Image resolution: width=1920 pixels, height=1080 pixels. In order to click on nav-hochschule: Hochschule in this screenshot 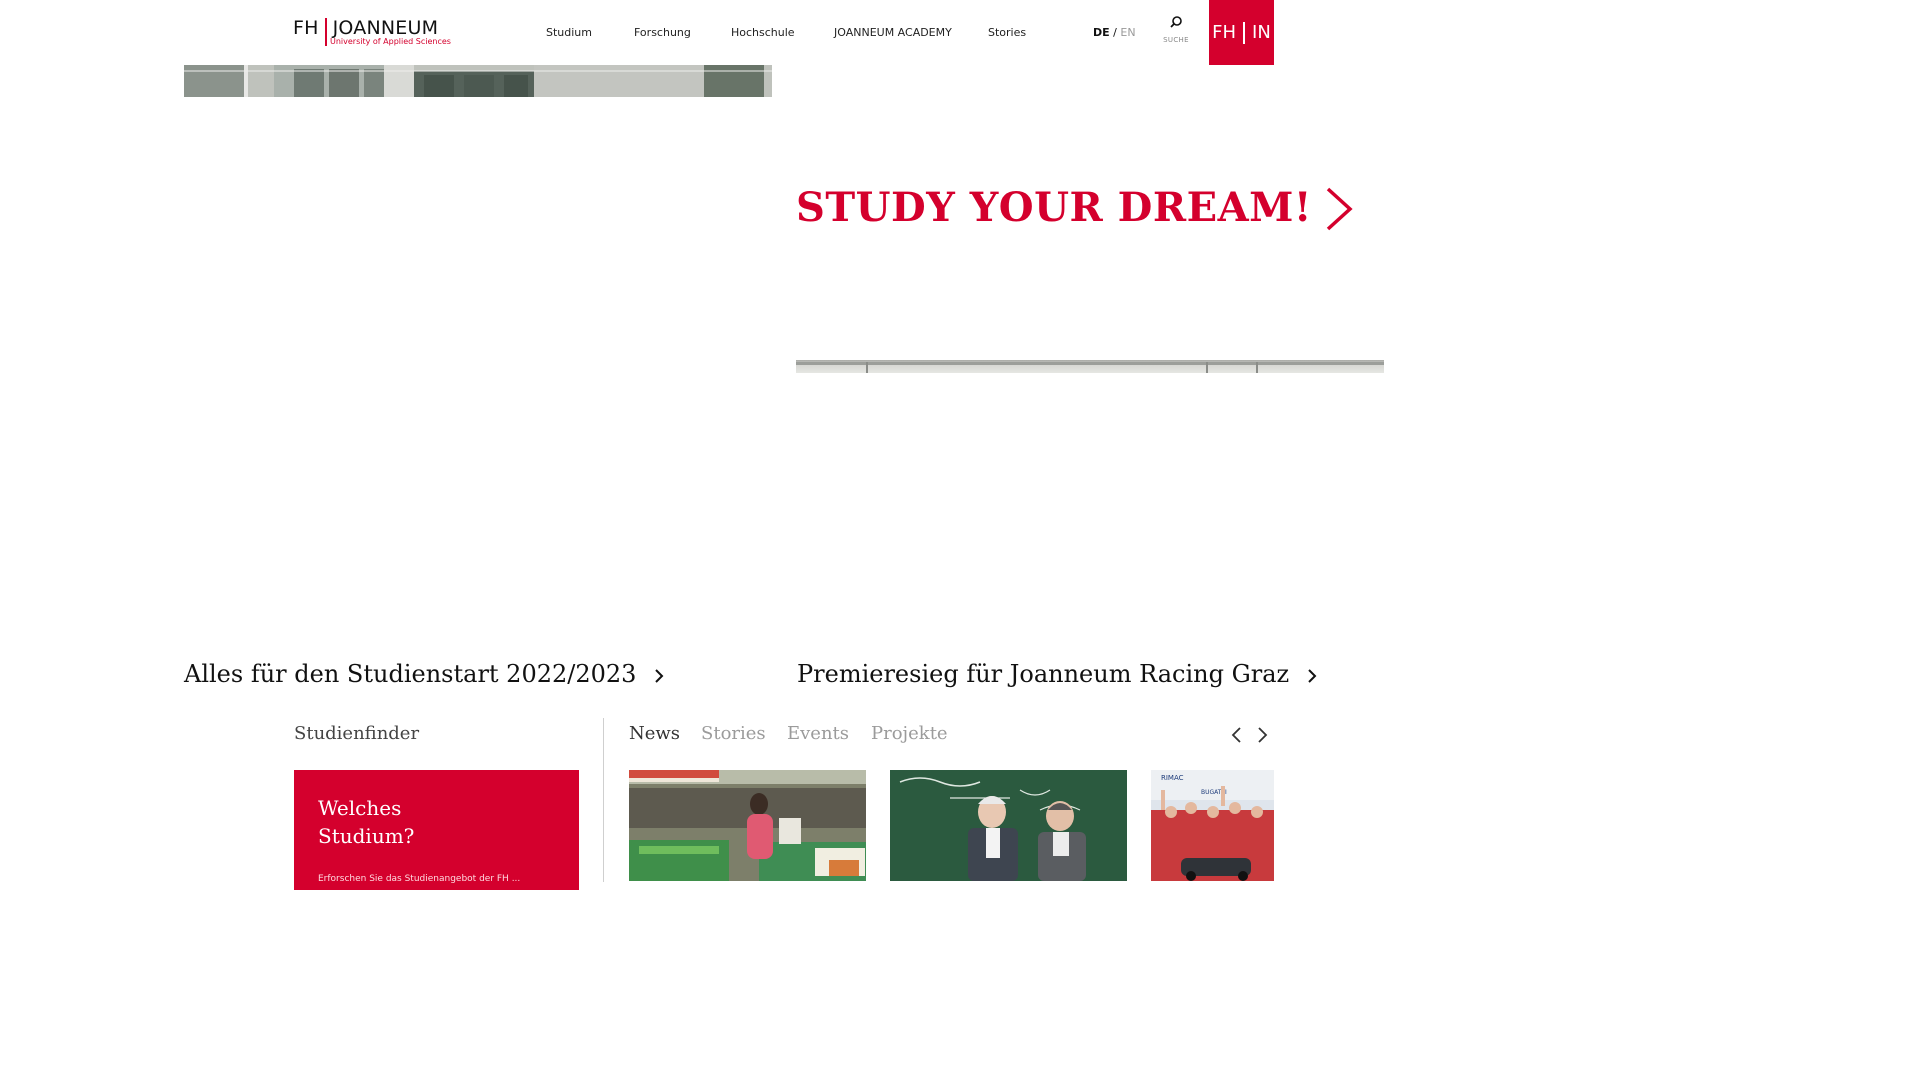, I will do `click(763, 32)`.